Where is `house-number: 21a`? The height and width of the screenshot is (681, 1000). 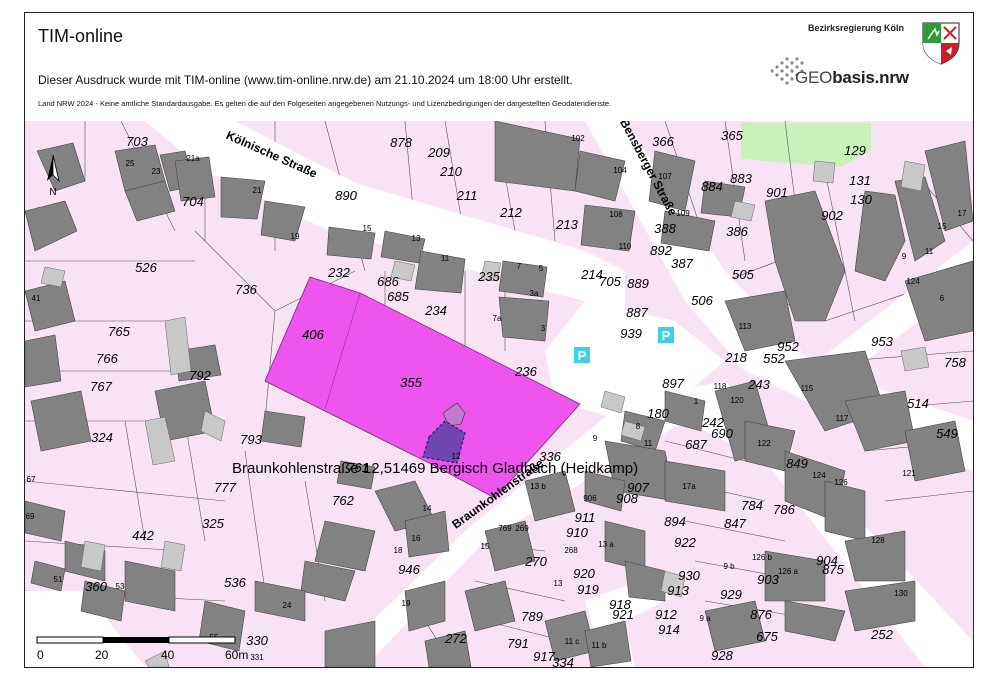 house-number: 21a is located at coordinates (193, 158).